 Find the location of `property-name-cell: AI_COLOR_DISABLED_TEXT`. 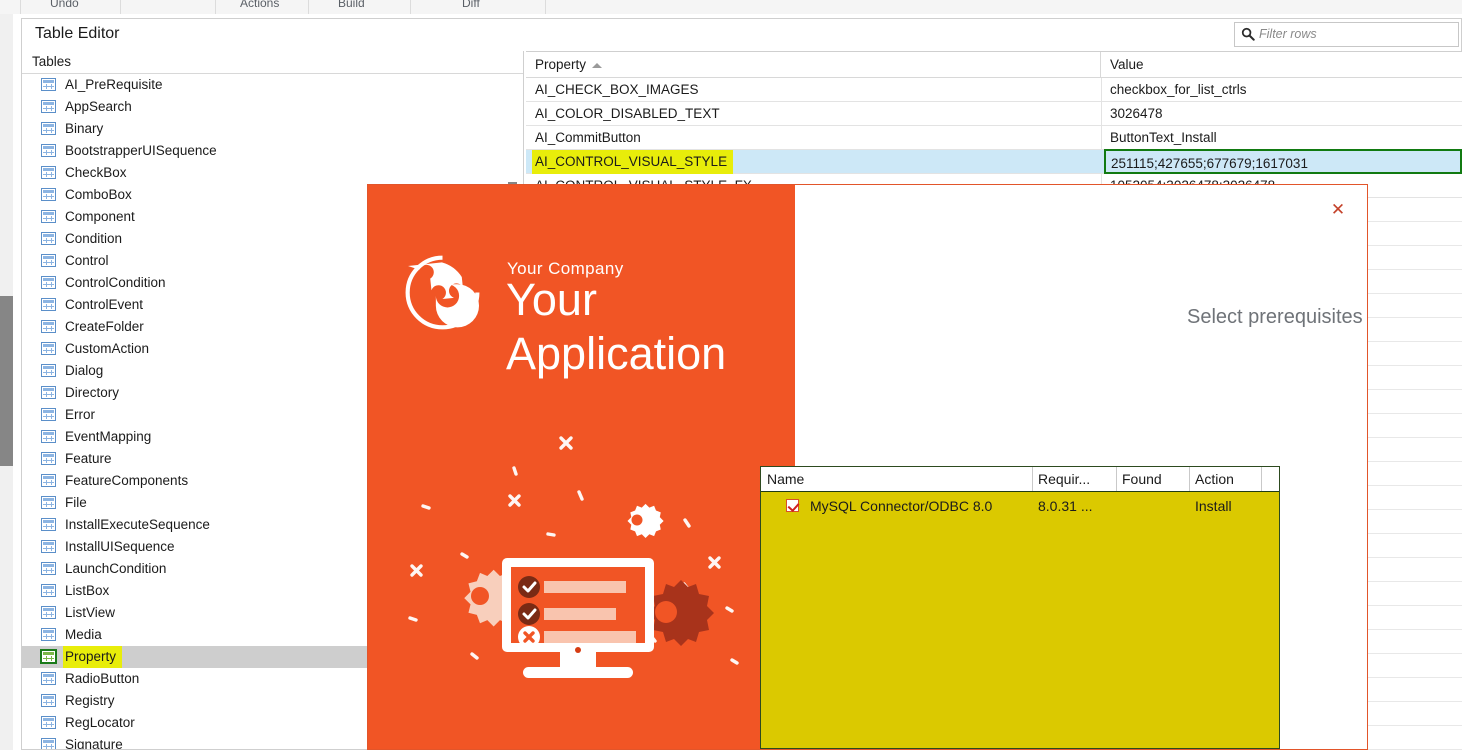

property-name-cell: AI_COLOR_DISABLED_TEXT is located at coordinates (627, 113).